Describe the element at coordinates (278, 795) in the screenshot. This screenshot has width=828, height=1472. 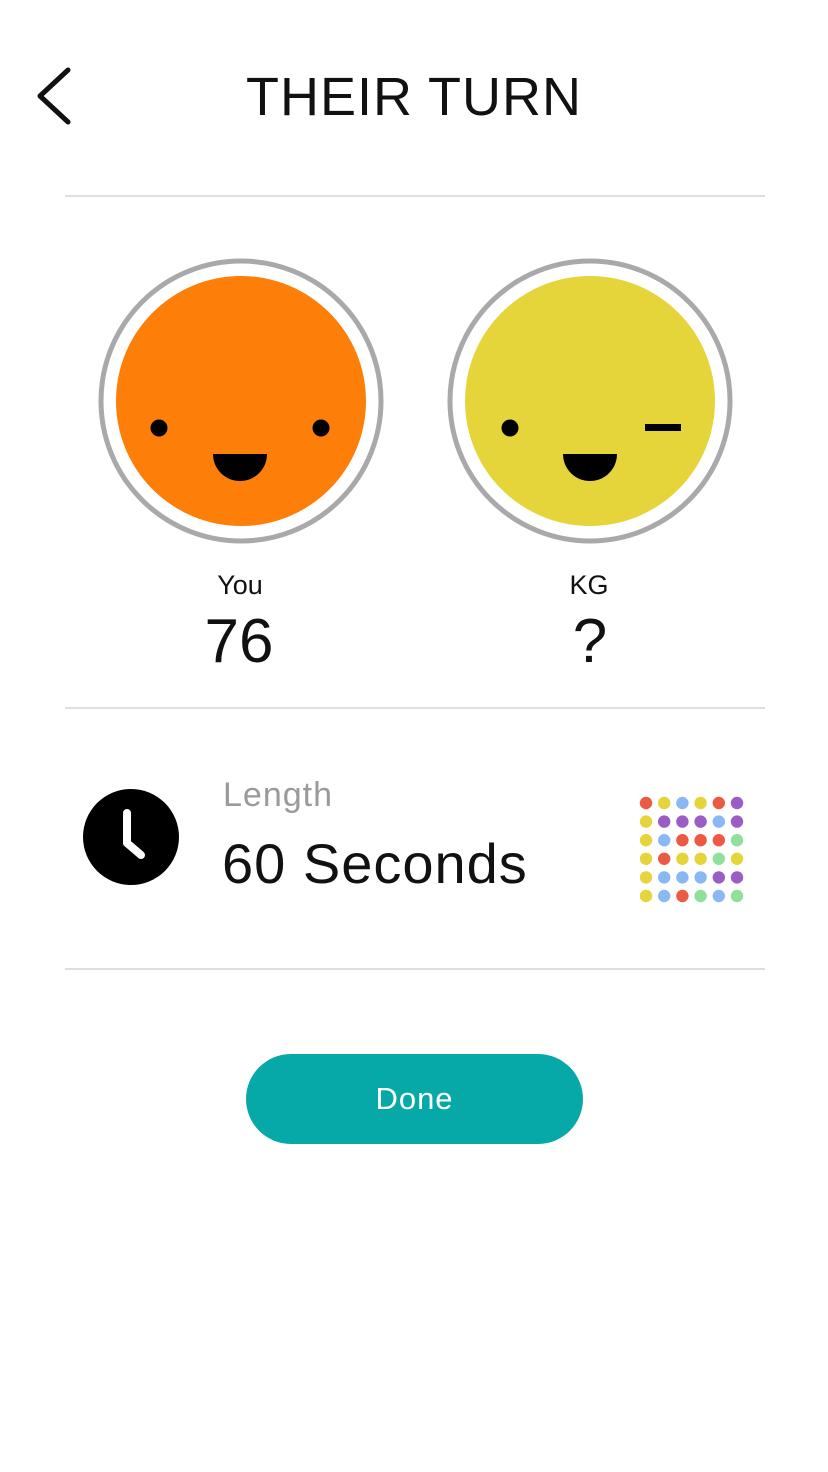
I see `length-label: Length` at that location.